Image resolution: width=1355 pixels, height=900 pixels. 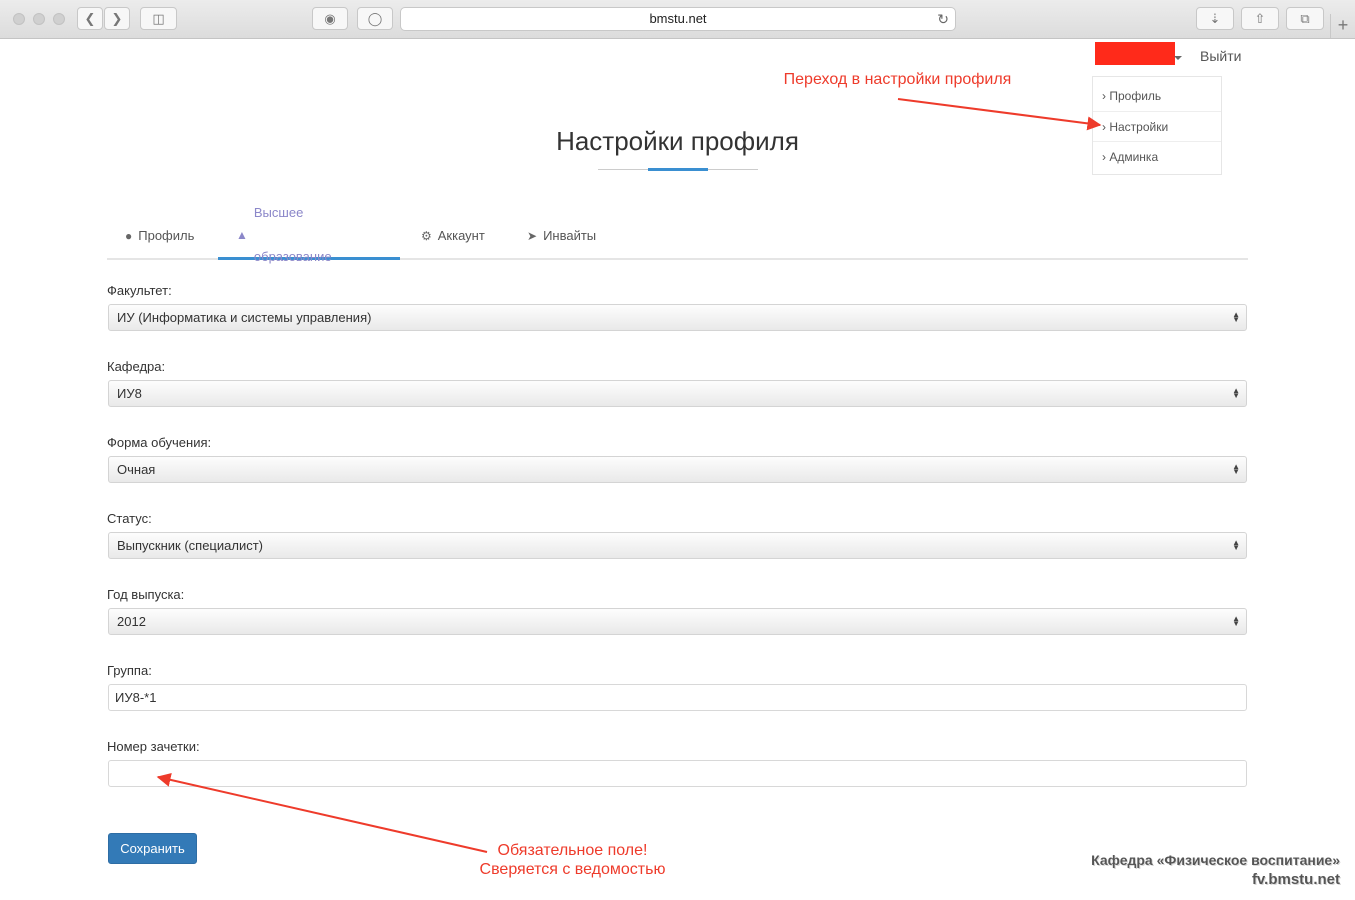 What do you see at coordinates (999, 114) in the screenshot?
I see `arrow-to-settings` at bounding box center [999, 114].